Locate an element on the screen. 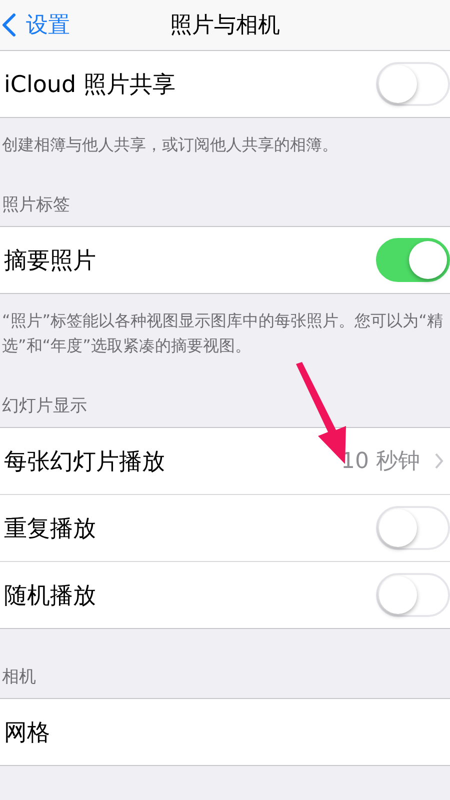  row-label: 随机播放 is located at coordinates (50, 596).